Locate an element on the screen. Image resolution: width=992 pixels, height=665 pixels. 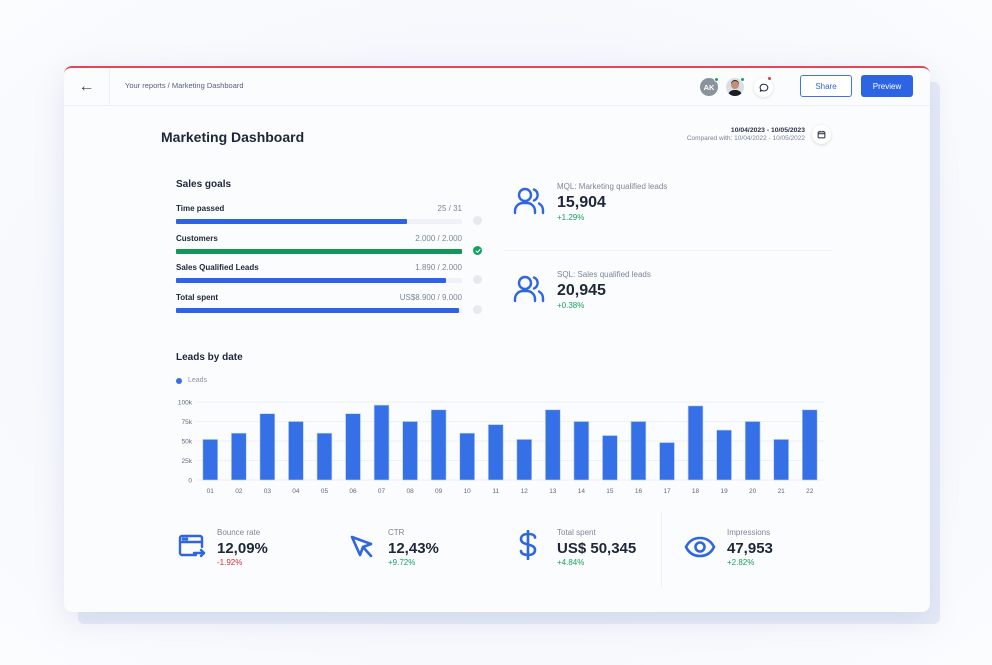
kpi-value: 12,09% is located at coordinates (242, 548).